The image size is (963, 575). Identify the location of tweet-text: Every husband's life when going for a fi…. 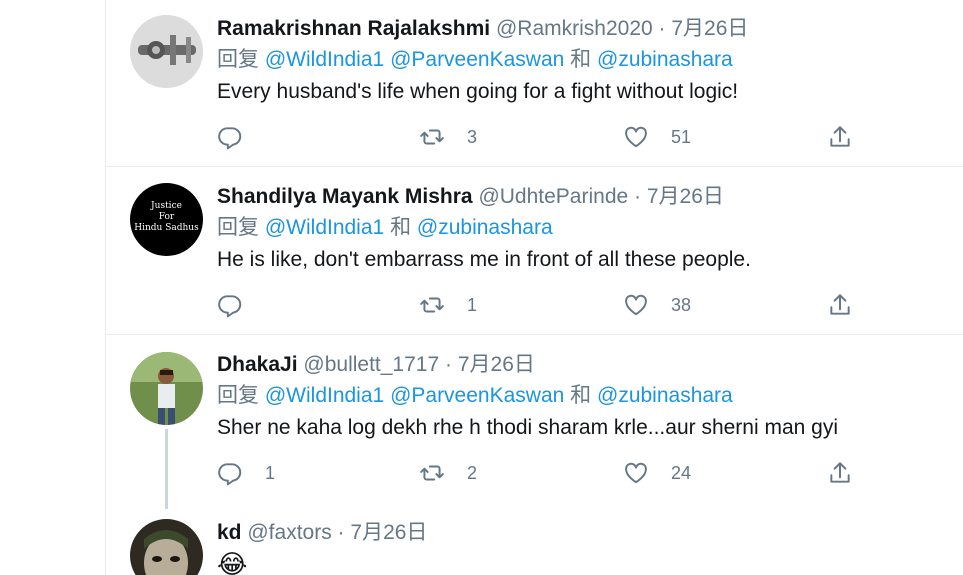
(478, 91).